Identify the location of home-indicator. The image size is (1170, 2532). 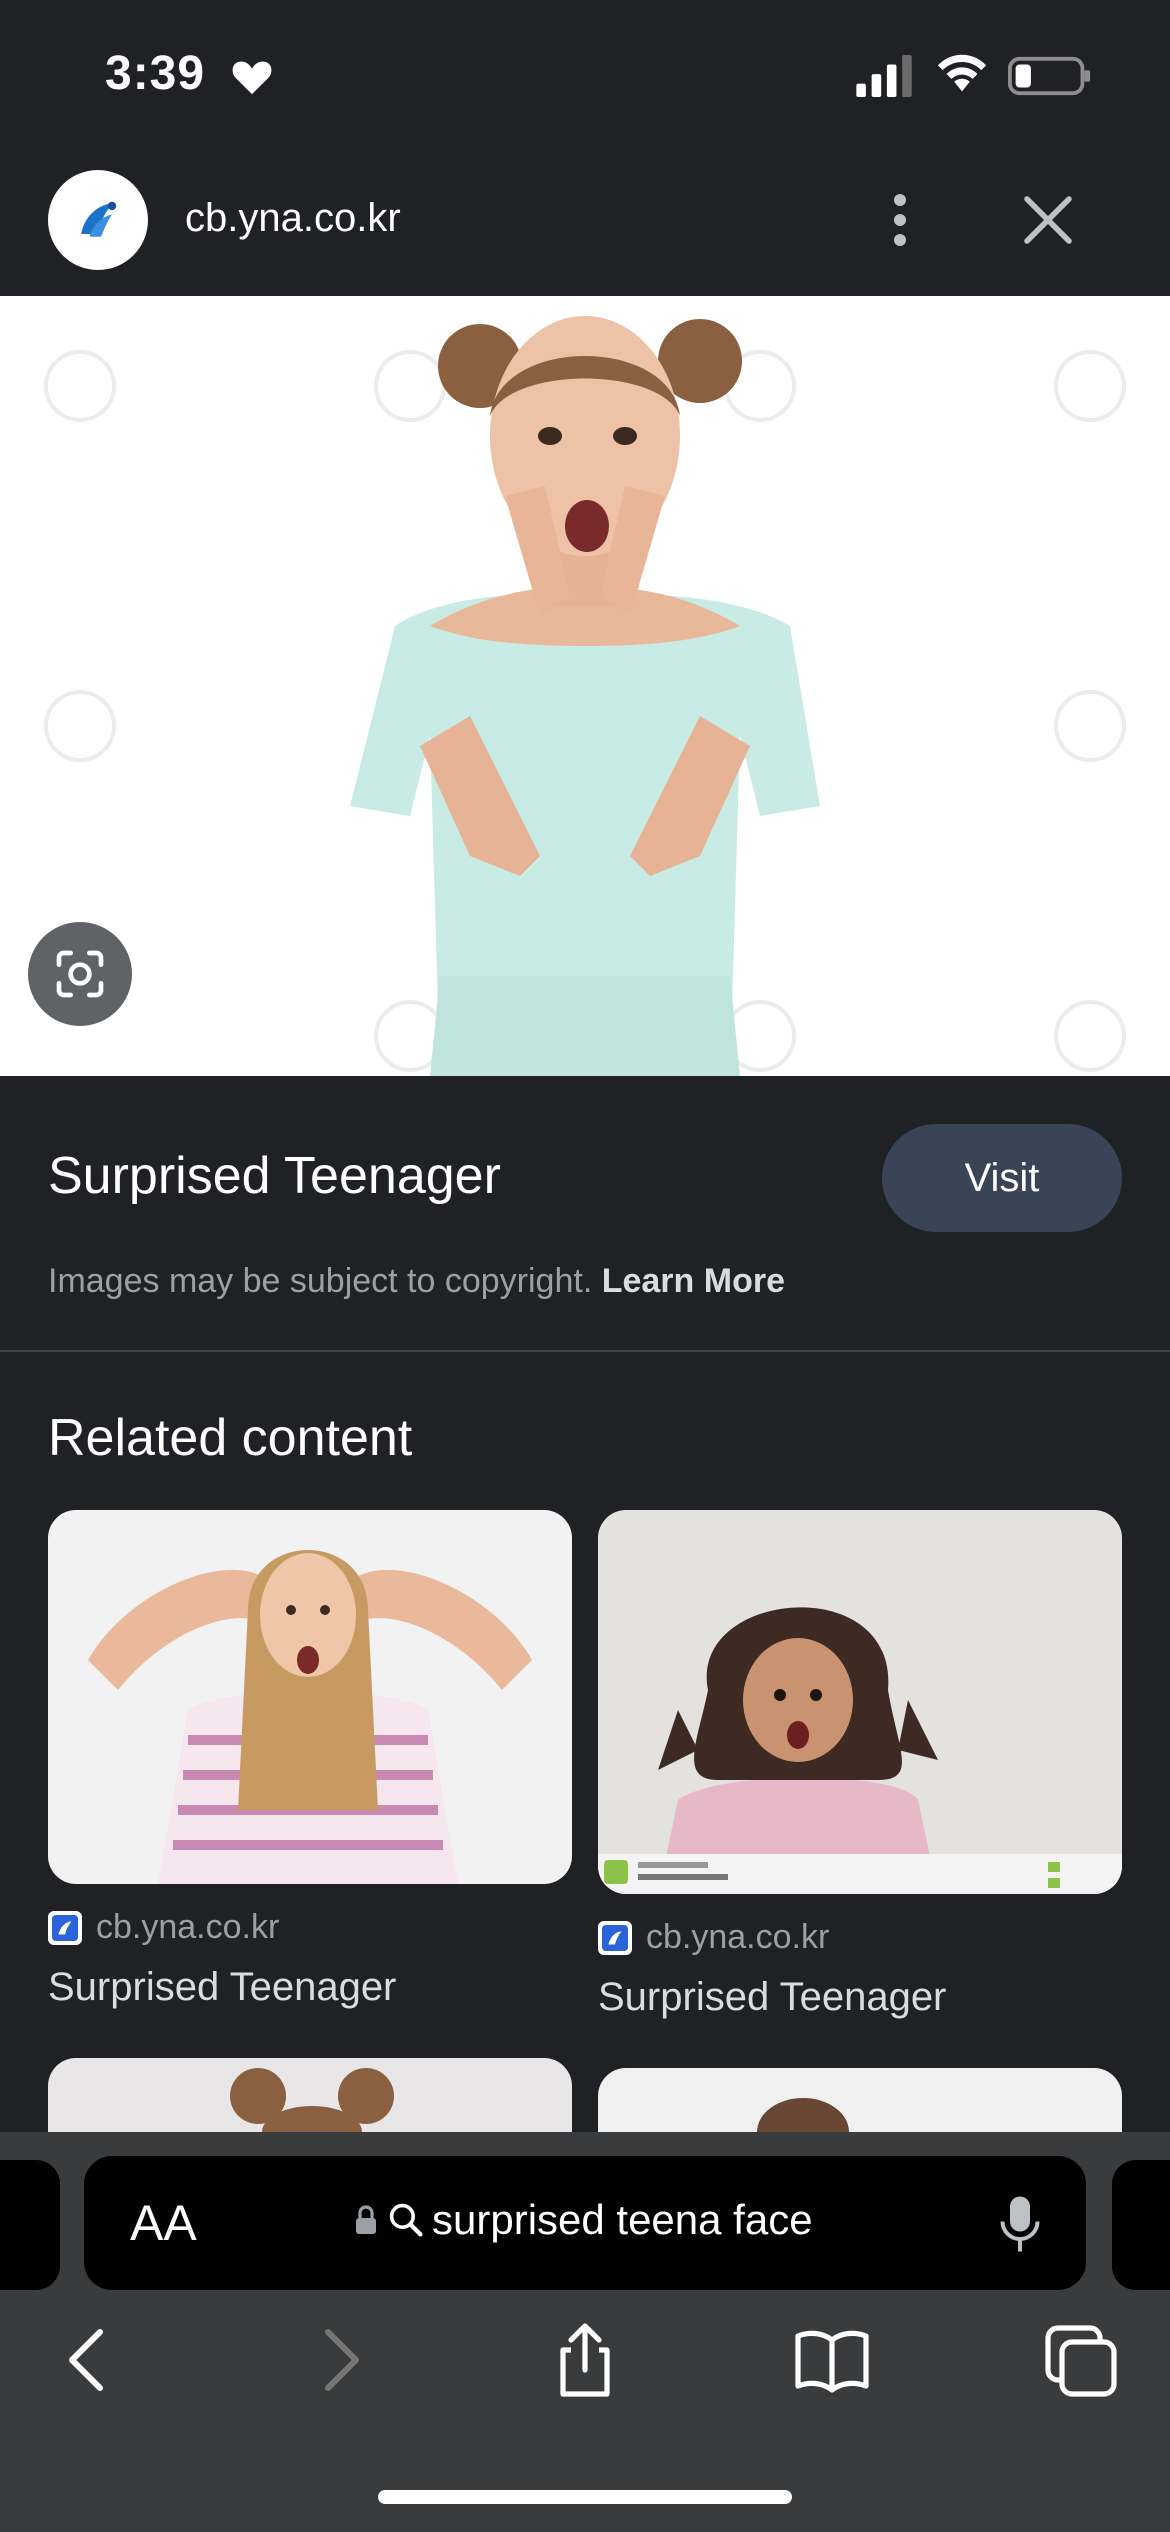
(585, 2497).